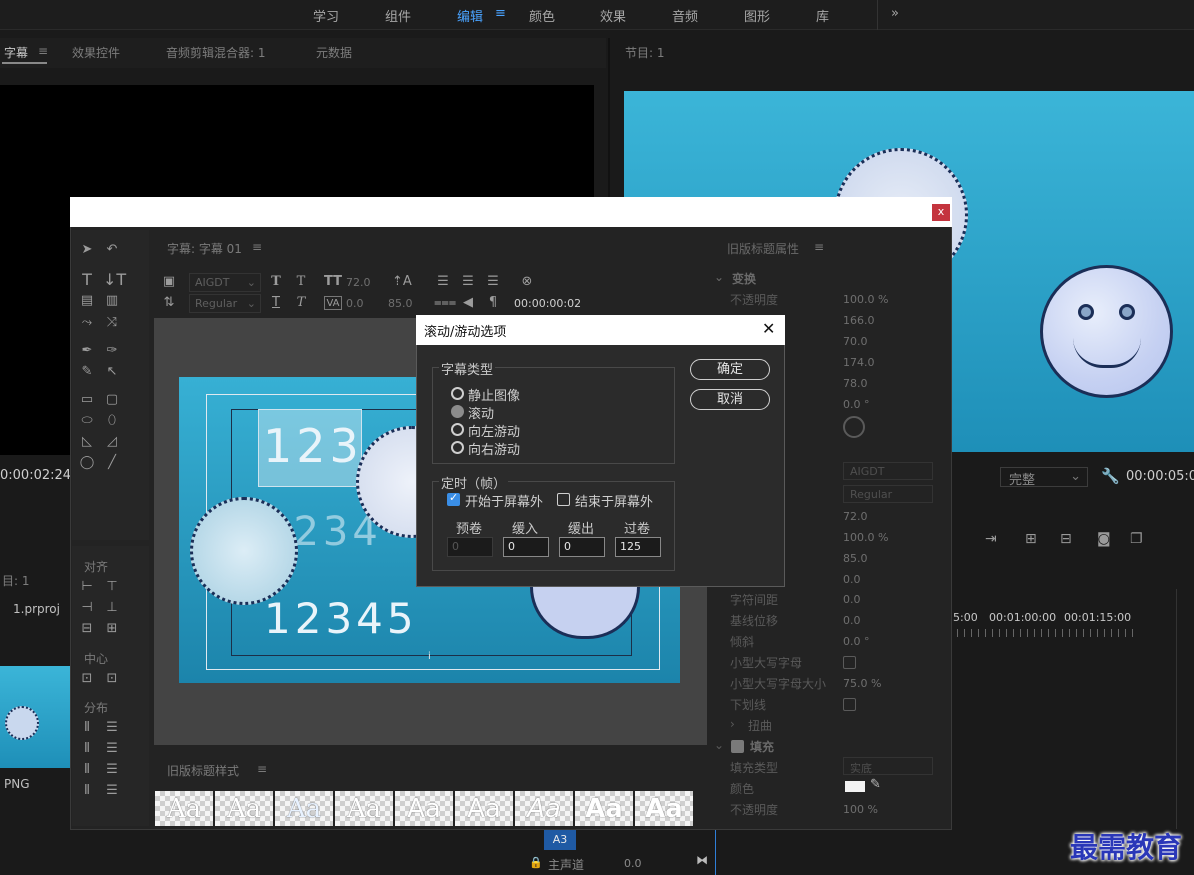 The width and height of the screenshot is (1194, 875). Describe the element at coordinates (744, 278) in the screenshot. I see `transform-section: 变换` at that location.